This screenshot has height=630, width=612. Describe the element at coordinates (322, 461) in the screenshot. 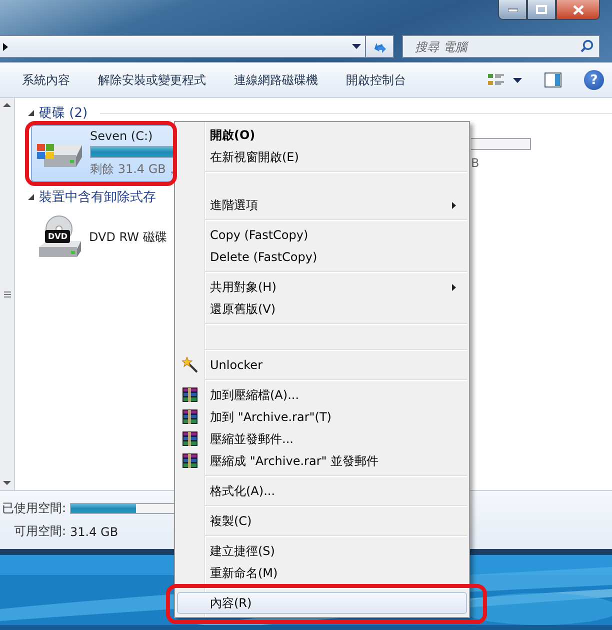

I see `menu-item: 壓縮成 "Archive.rar" 並發郵件` at that location.